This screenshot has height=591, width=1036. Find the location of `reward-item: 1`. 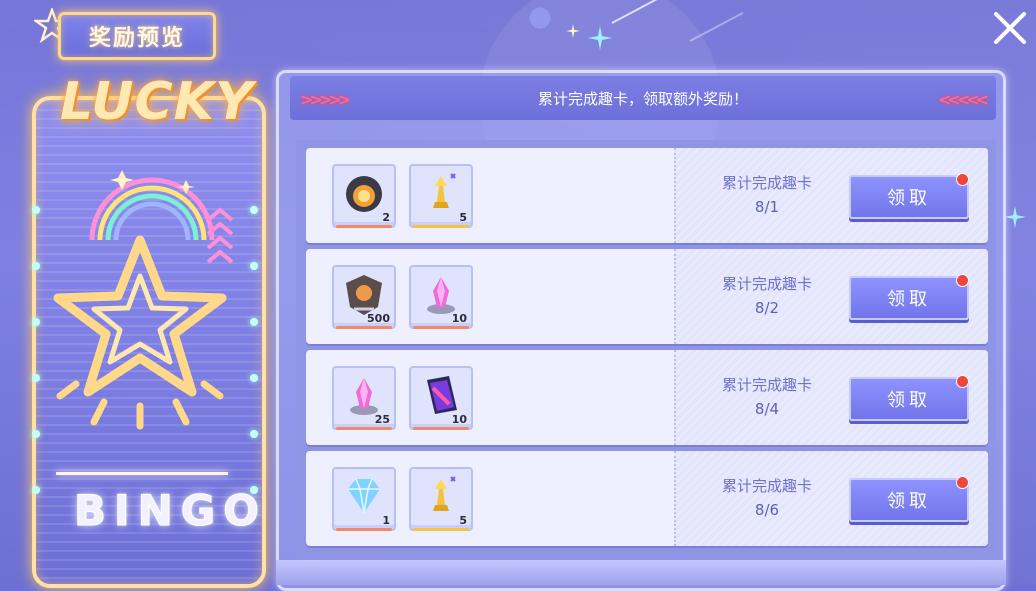

reward-item: 1 is located at coordinates (364, 499).